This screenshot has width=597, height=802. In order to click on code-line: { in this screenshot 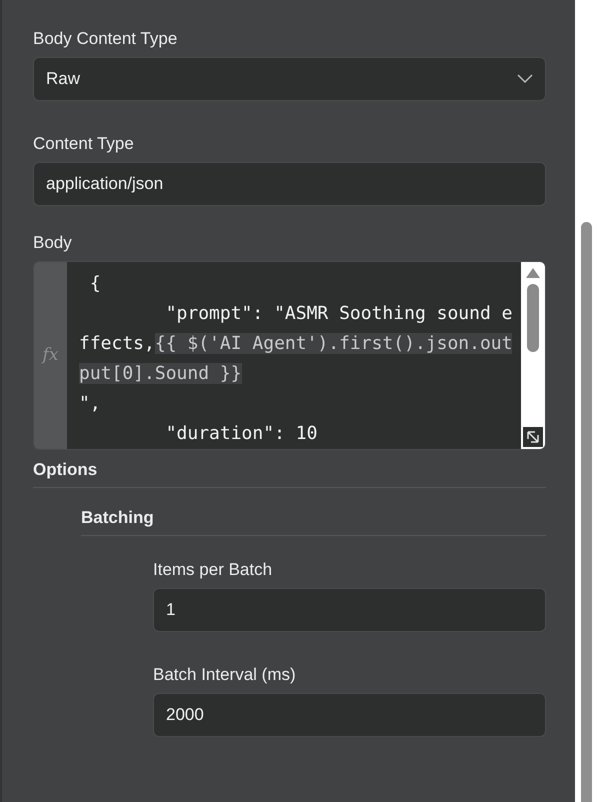, I will do `click(95, 284)`.